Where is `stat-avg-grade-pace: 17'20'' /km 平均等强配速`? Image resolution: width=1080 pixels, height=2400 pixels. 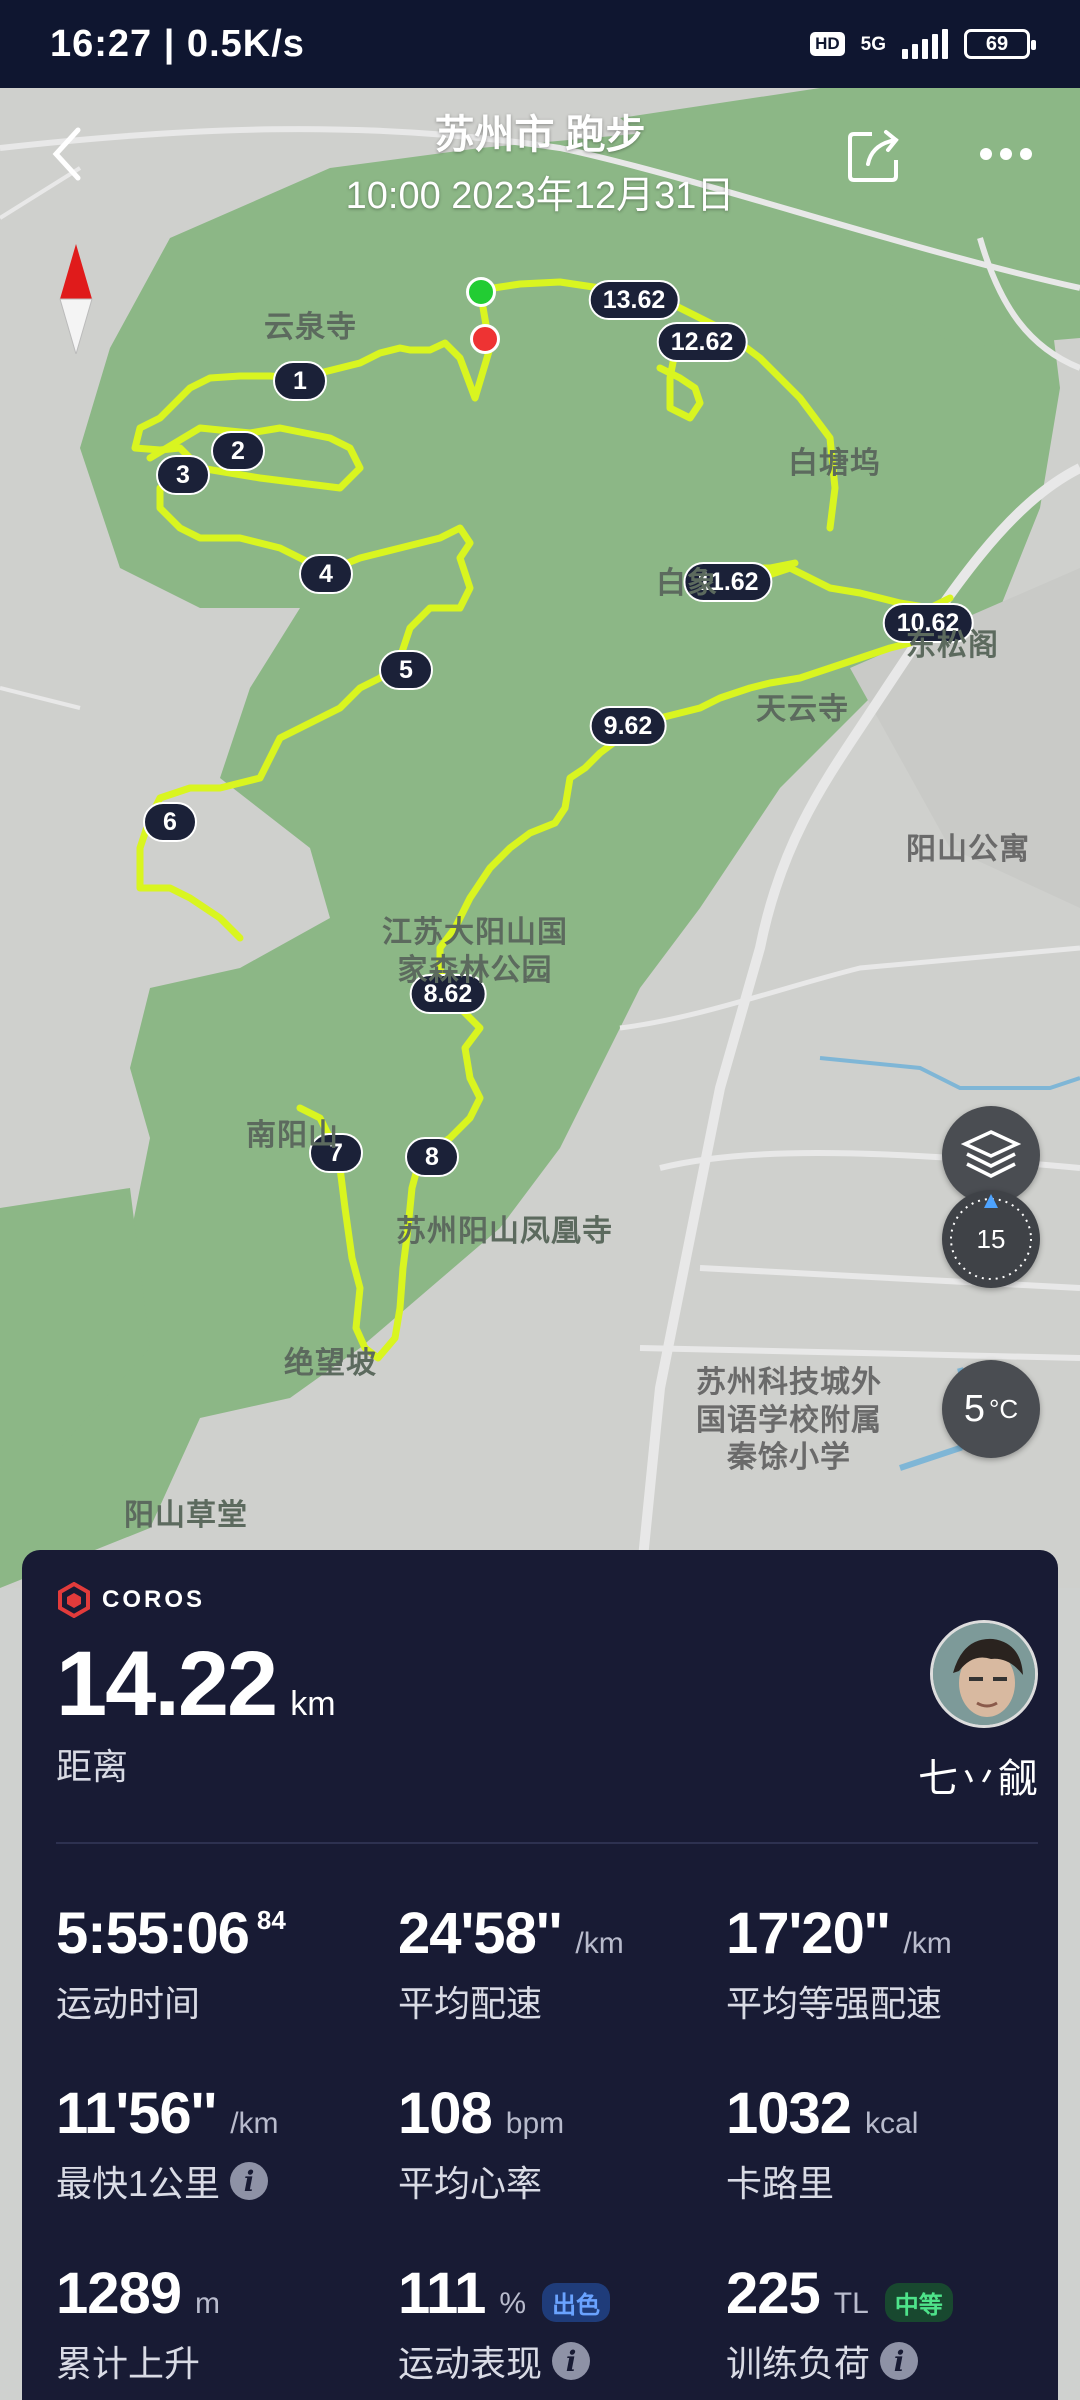 stat-avg-grade-pace: 17'20'' /km 平均等强配速 is located at coordinates (839, 1963).